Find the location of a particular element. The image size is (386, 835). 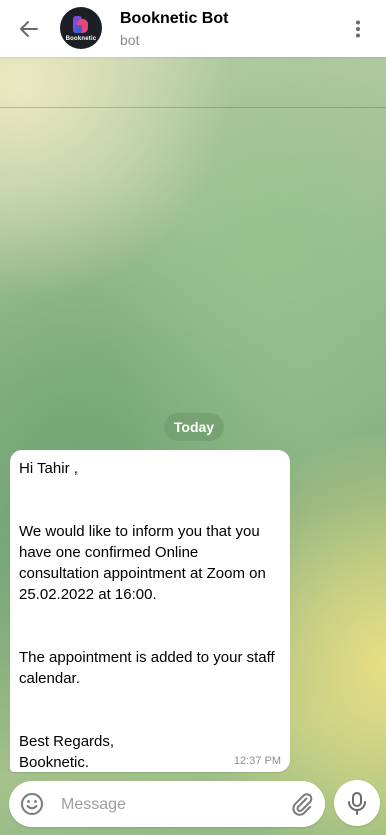

message-line: Best Regards, is located at coordinates (67, 741).